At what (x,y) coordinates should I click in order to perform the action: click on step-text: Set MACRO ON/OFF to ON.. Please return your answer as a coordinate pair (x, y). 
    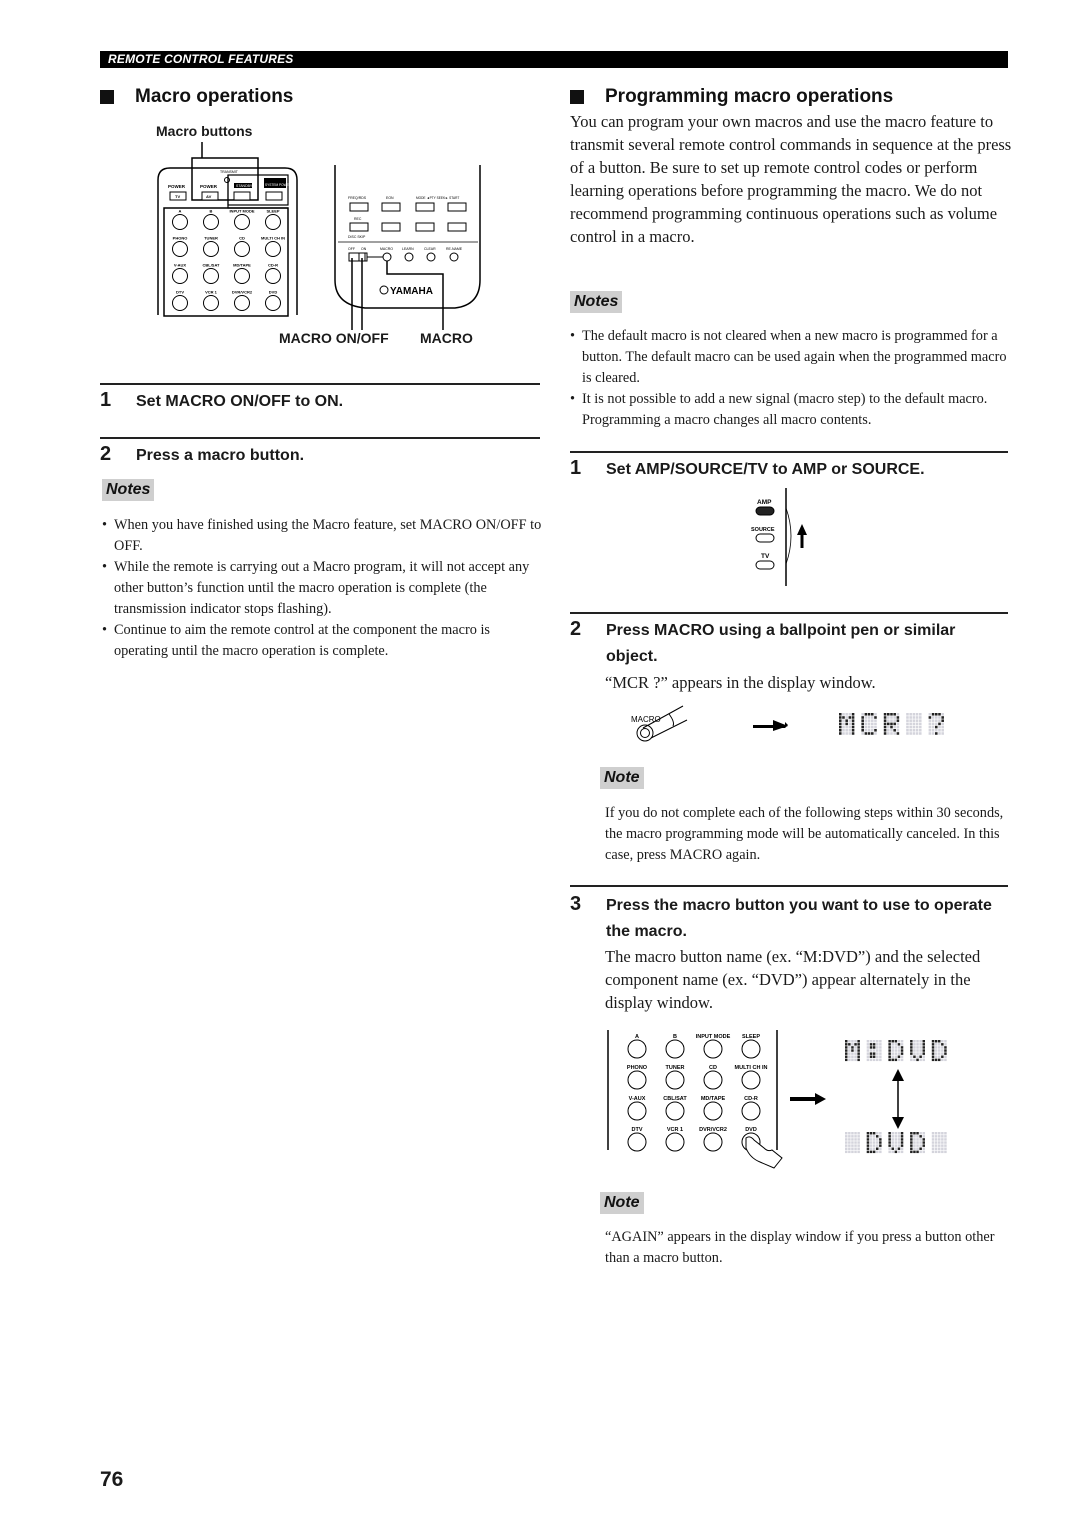
    Looking at the image, I should click on (240, 401).